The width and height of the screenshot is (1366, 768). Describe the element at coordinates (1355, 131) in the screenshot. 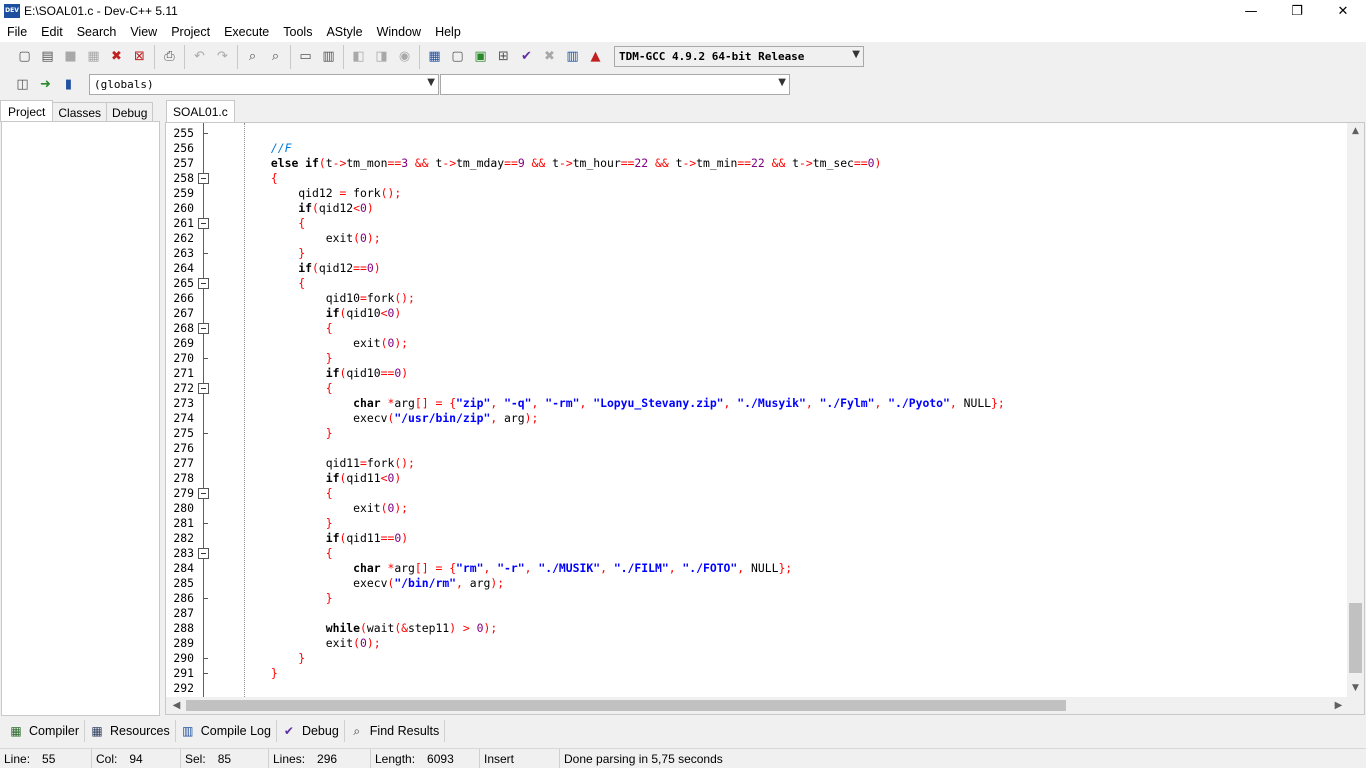

I see `scroll-up-icon: ▲` at that location.